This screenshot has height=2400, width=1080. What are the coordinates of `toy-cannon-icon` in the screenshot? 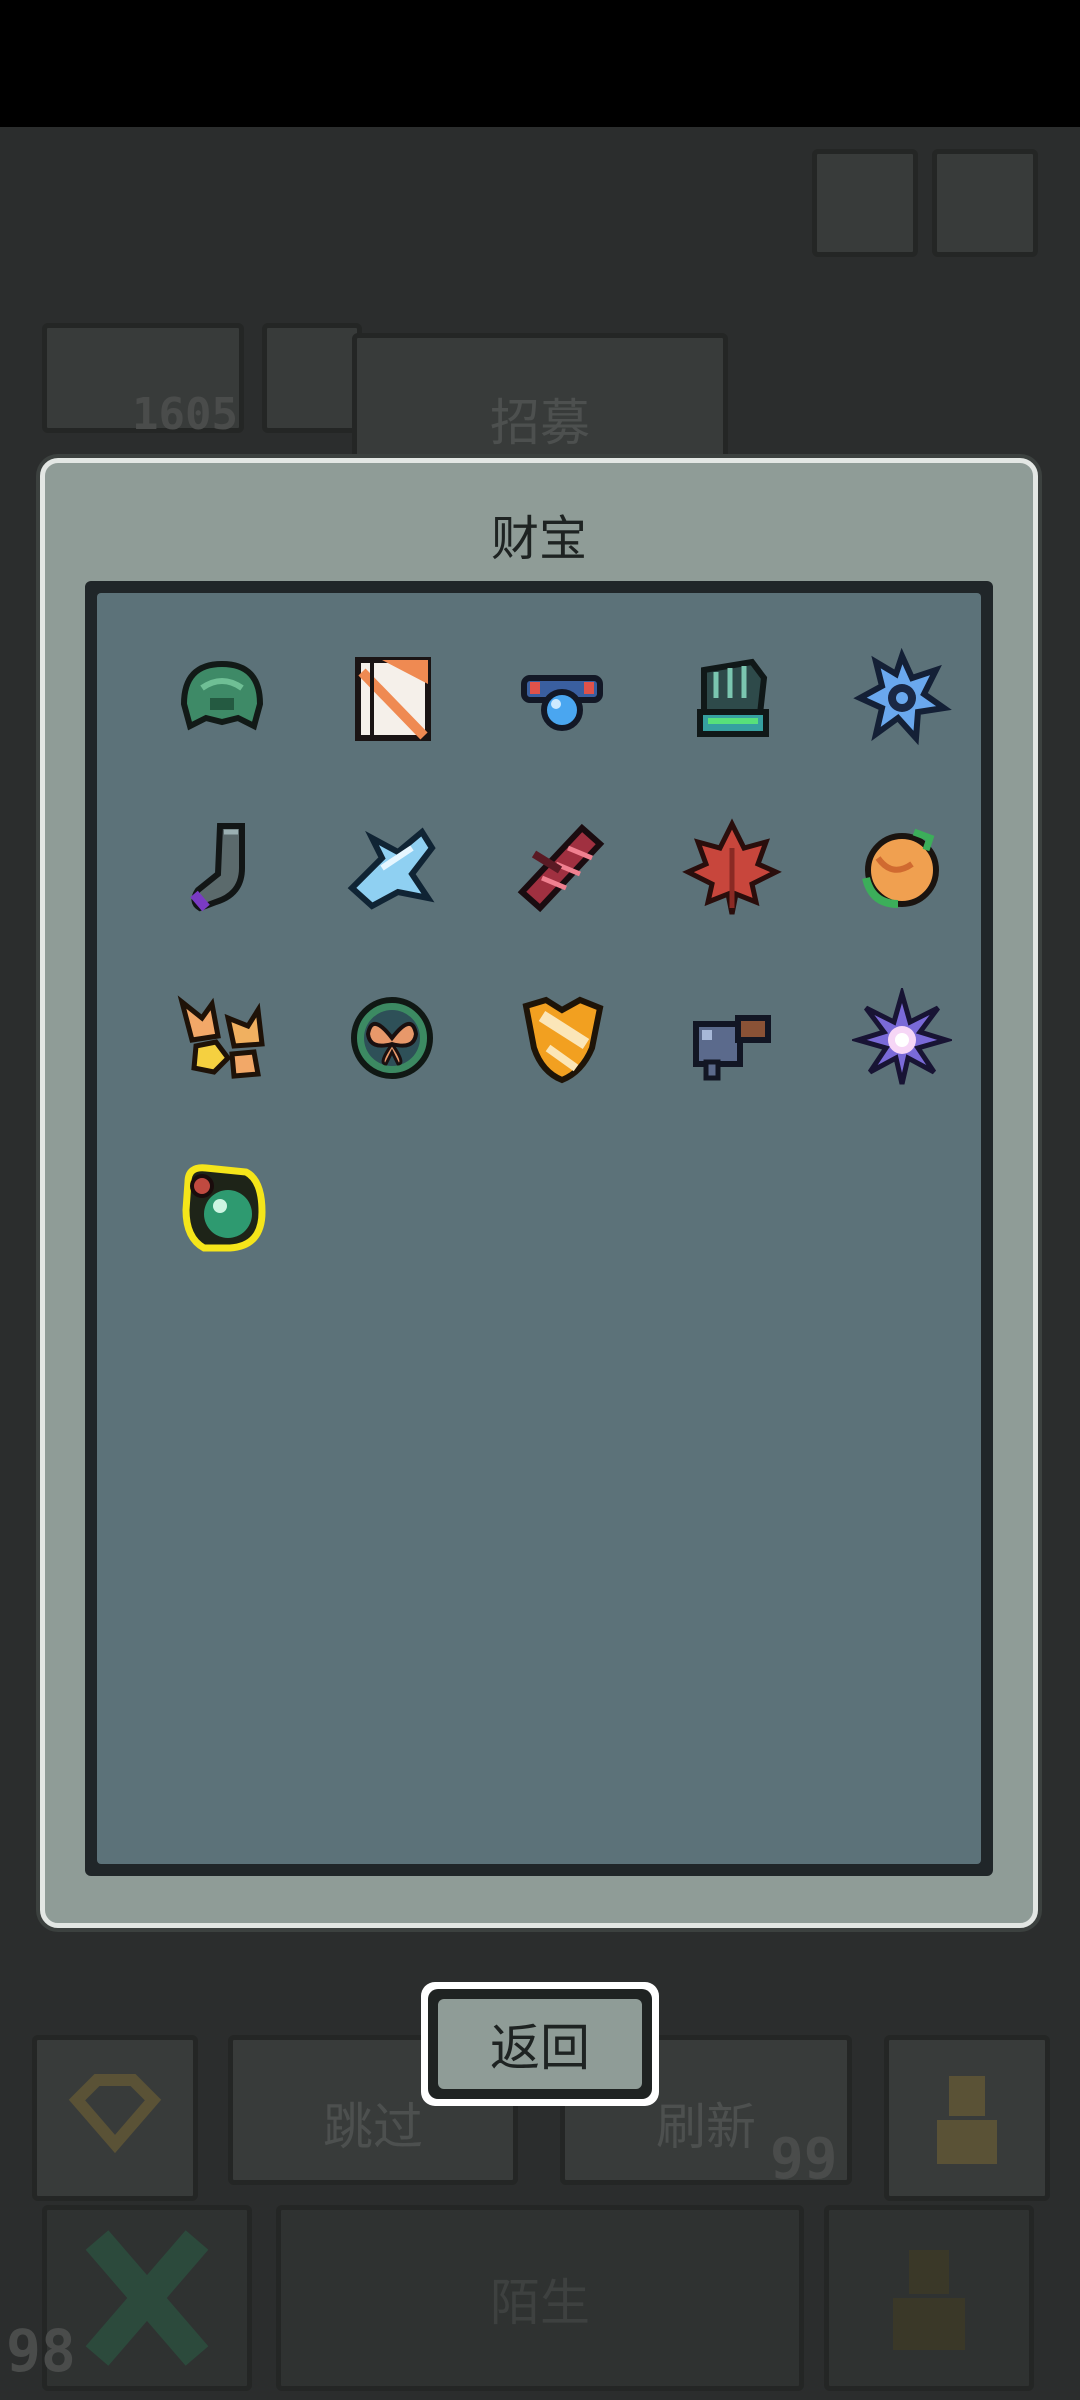 It's located at (732, 1048).